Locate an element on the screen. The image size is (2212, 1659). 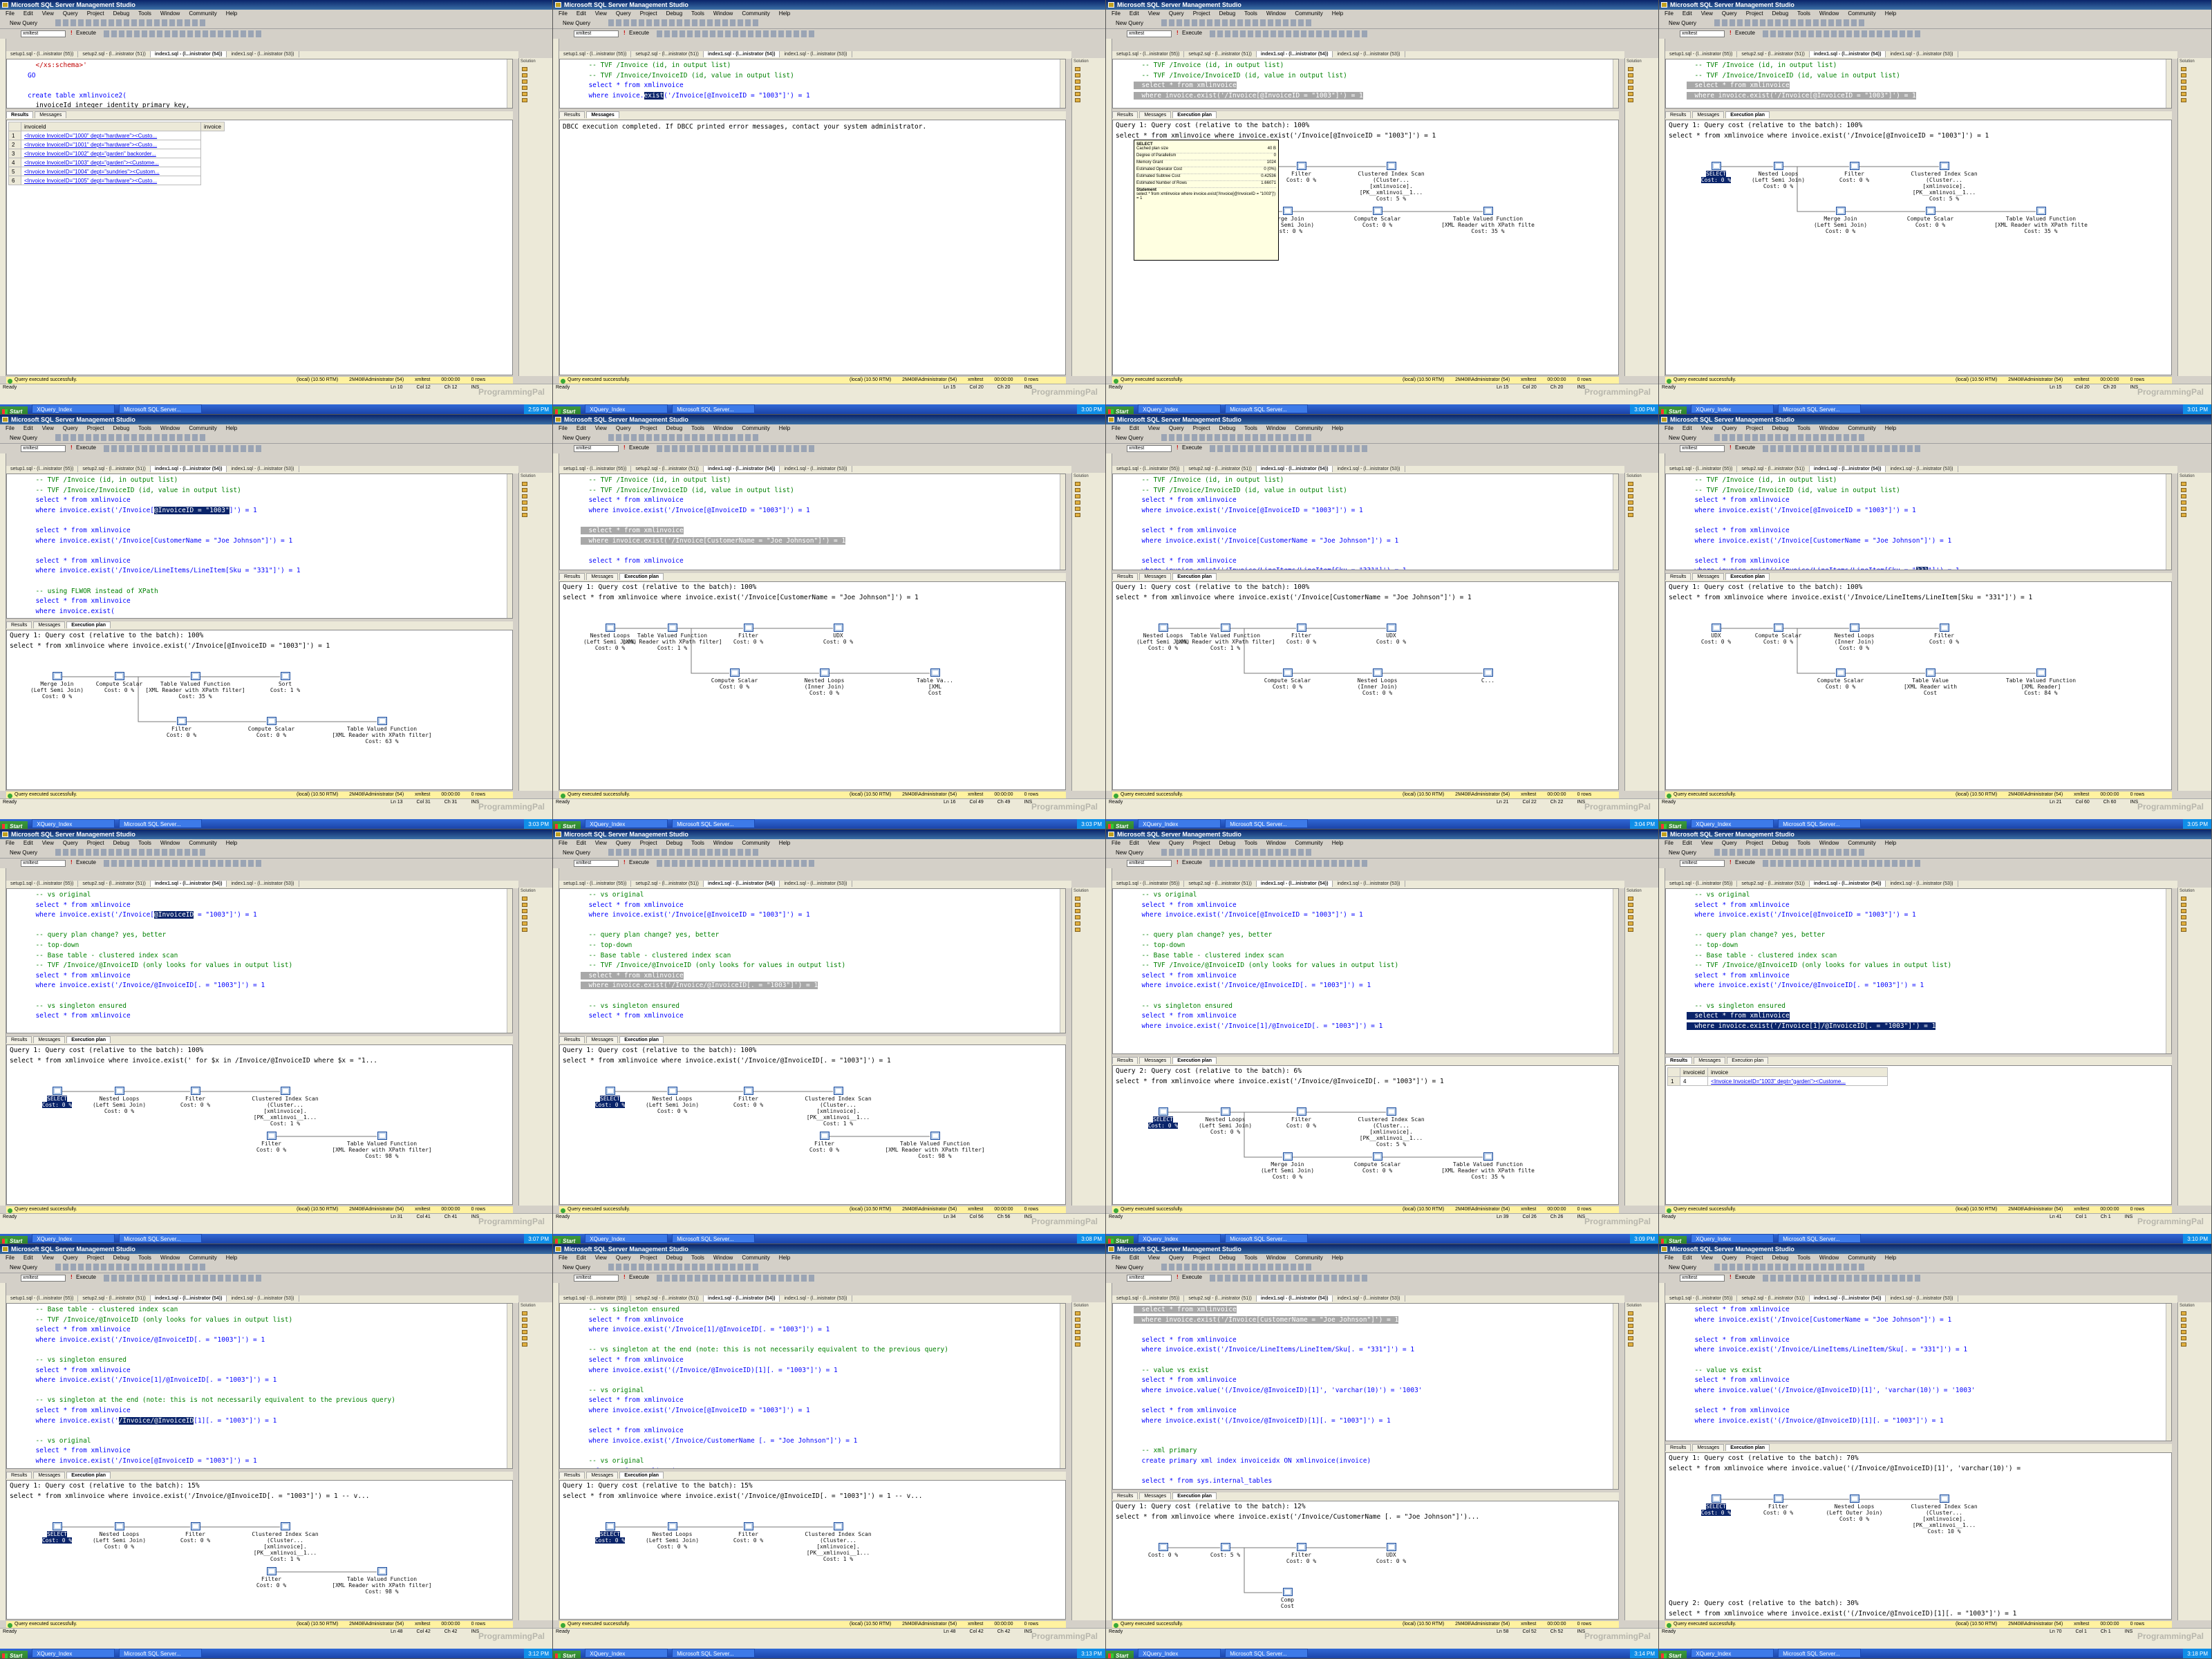
toolbar-icons is located at coordinates (1237, 852).